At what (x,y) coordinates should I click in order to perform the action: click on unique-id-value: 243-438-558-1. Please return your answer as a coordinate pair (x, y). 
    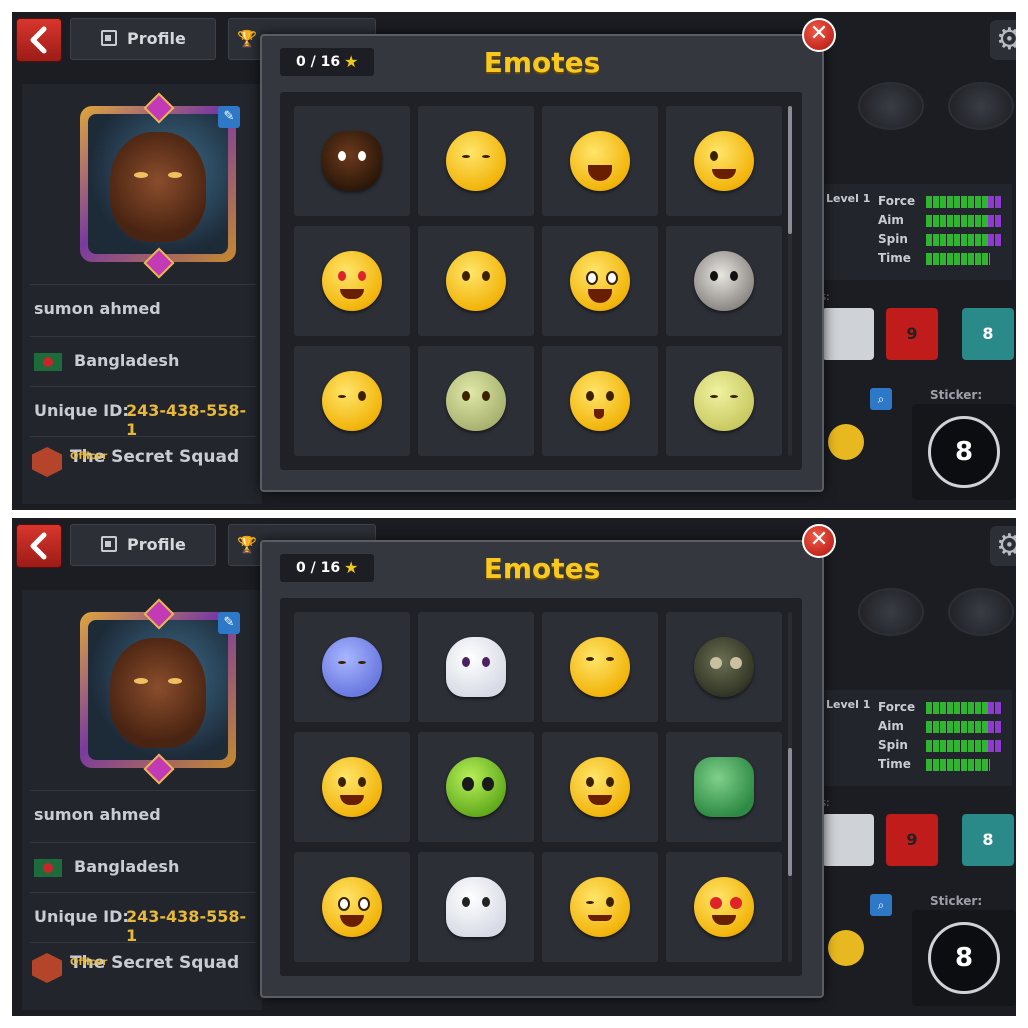
    Looking at the image, I should click on (186, 420).